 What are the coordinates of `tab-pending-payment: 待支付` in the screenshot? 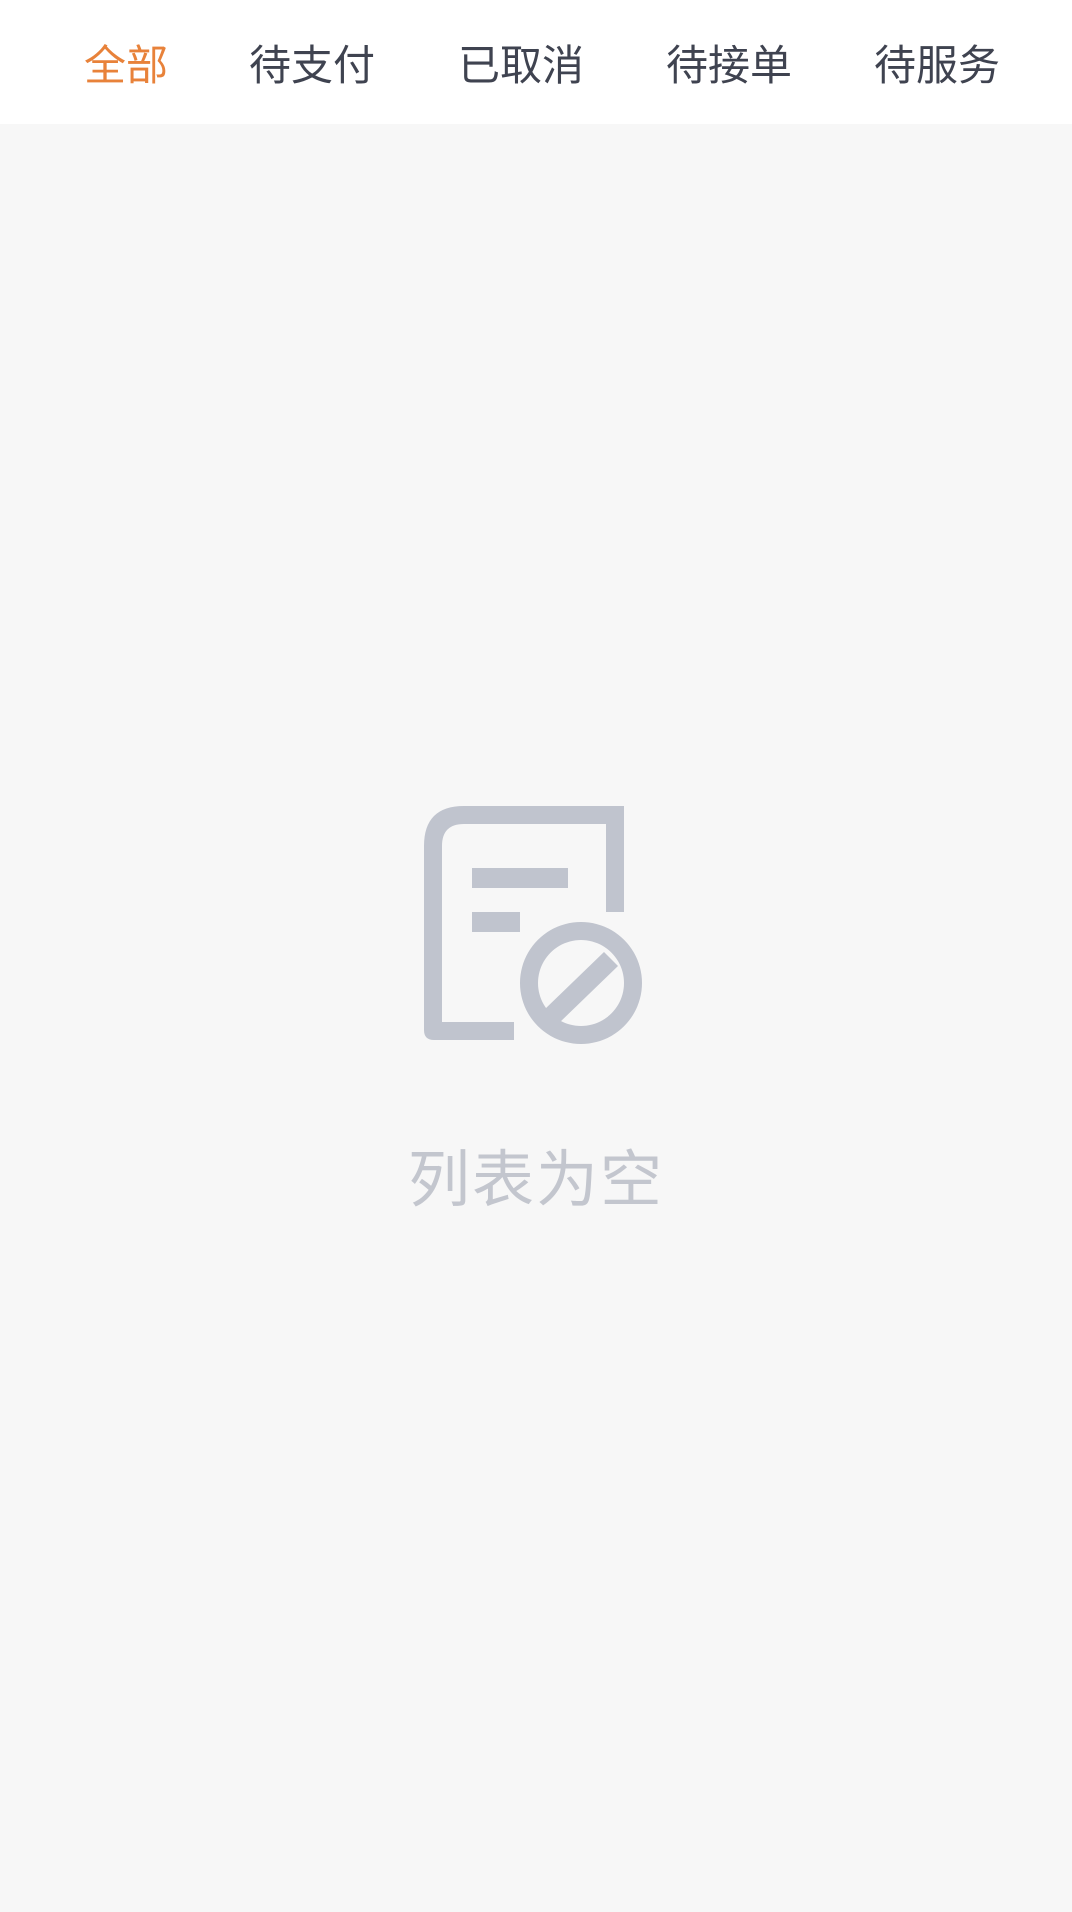 It's located at (312, 66).